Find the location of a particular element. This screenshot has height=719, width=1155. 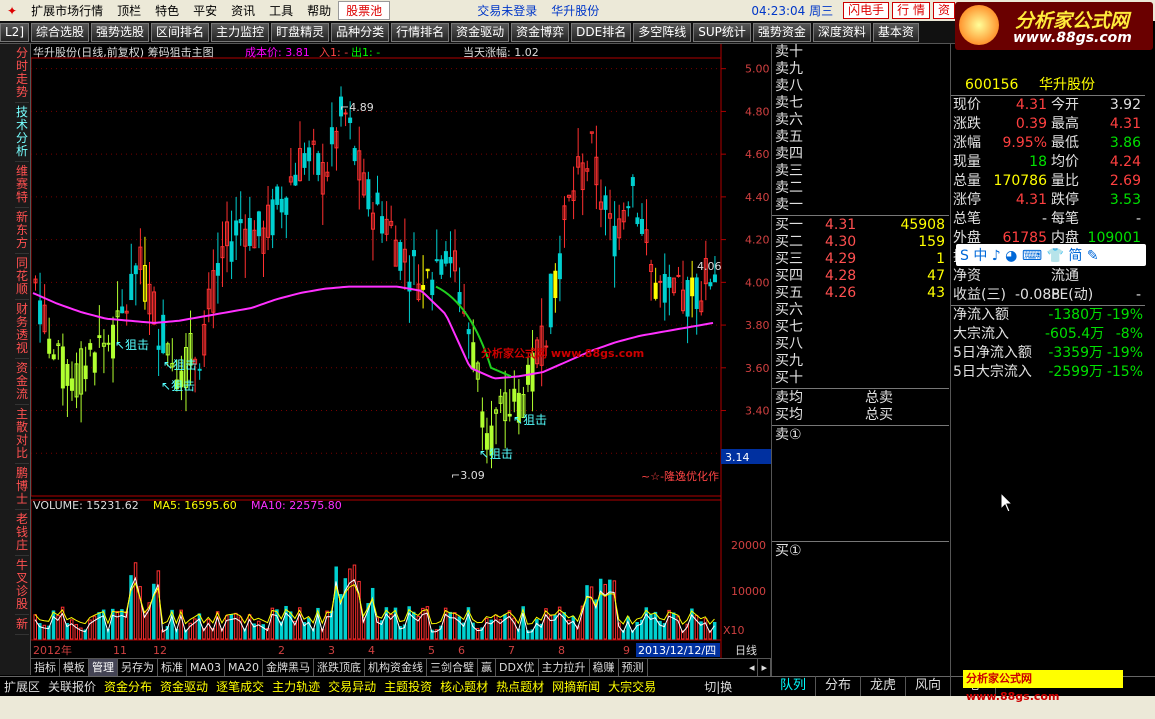

indicator-tab: 机构资金线 is located at coordinates (396, 667).